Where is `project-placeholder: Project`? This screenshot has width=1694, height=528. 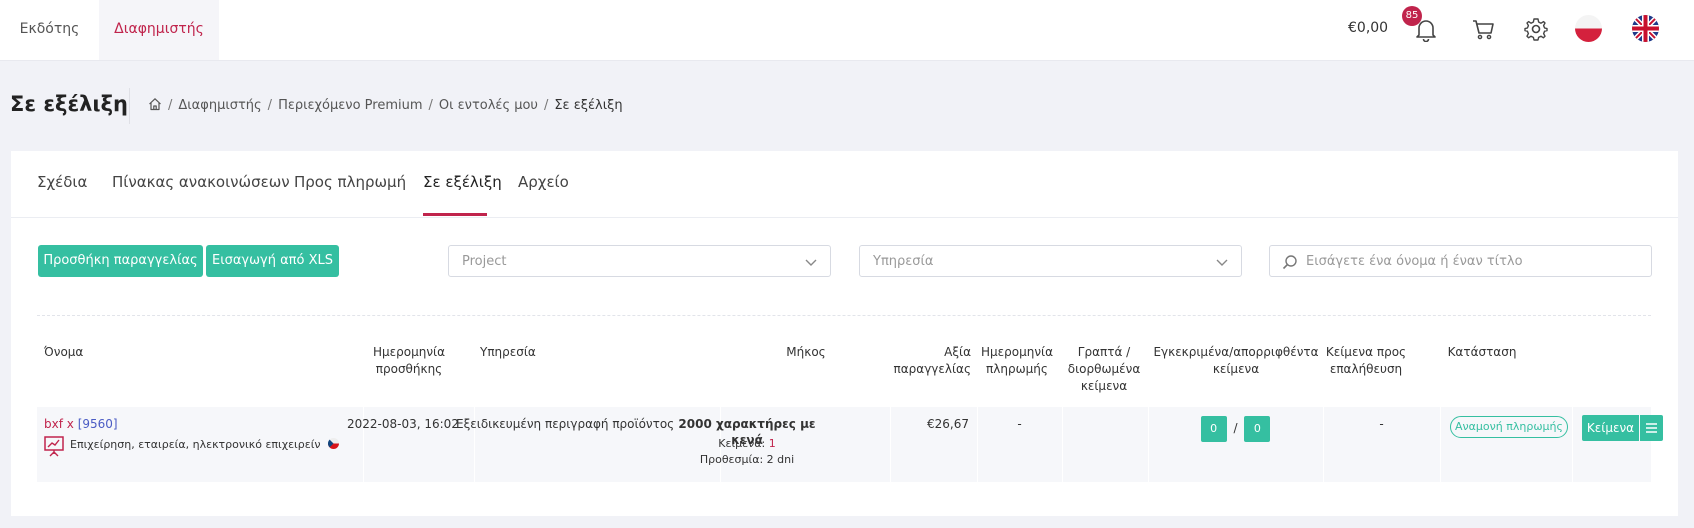
project-placeholder: Project is located at coordinates (484, 261).